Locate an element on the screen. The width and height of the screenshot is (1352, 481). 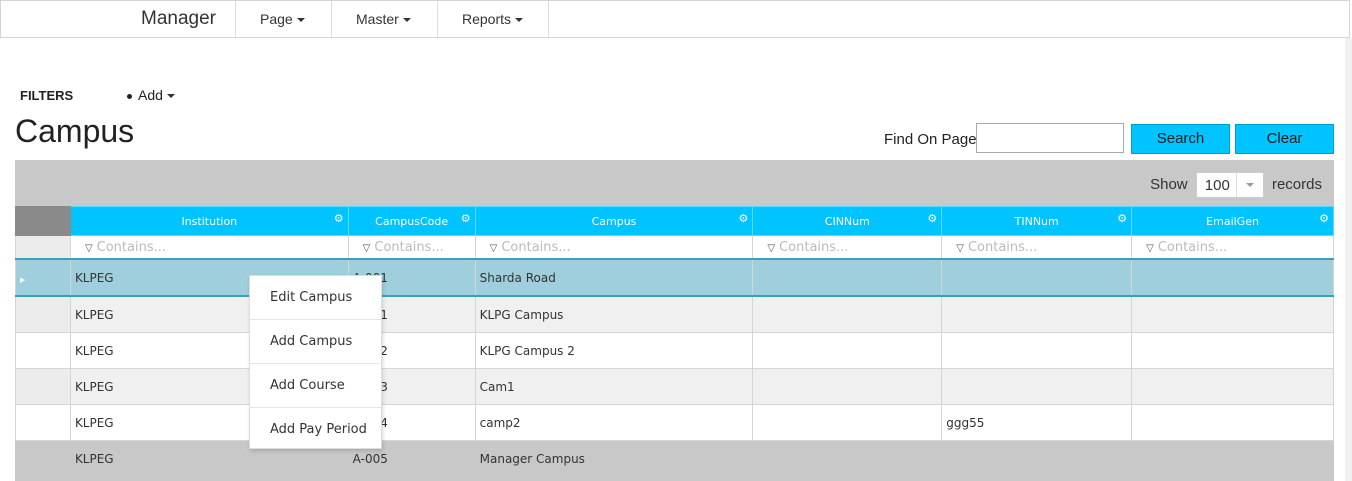
table-row: KLPEG A-002 KLPG Campus 2 is located at coordinates (674, 350).